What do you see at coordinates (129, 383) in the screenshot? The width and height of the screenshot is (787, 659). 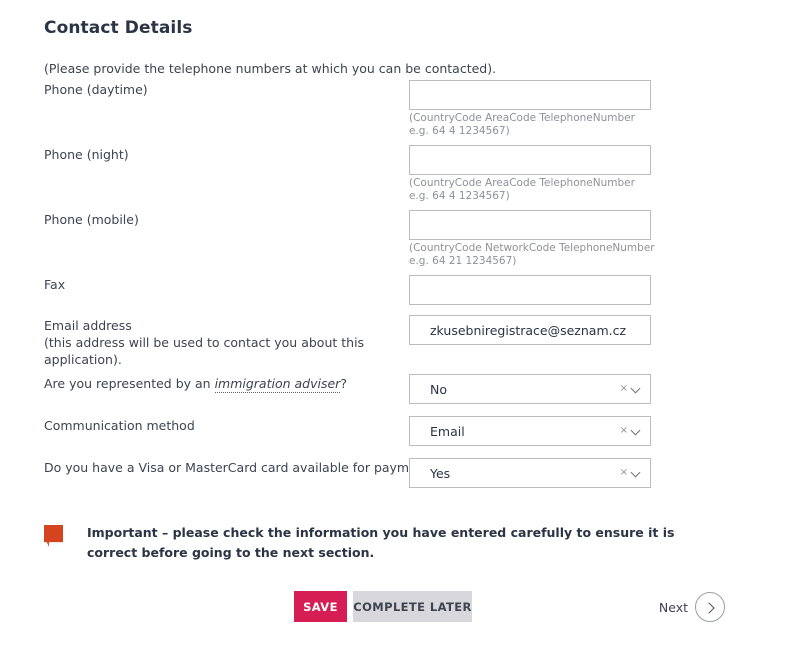 I see `label-immigration-adviser-prefix: Are you represented by an` at bounding box center [129, 383].